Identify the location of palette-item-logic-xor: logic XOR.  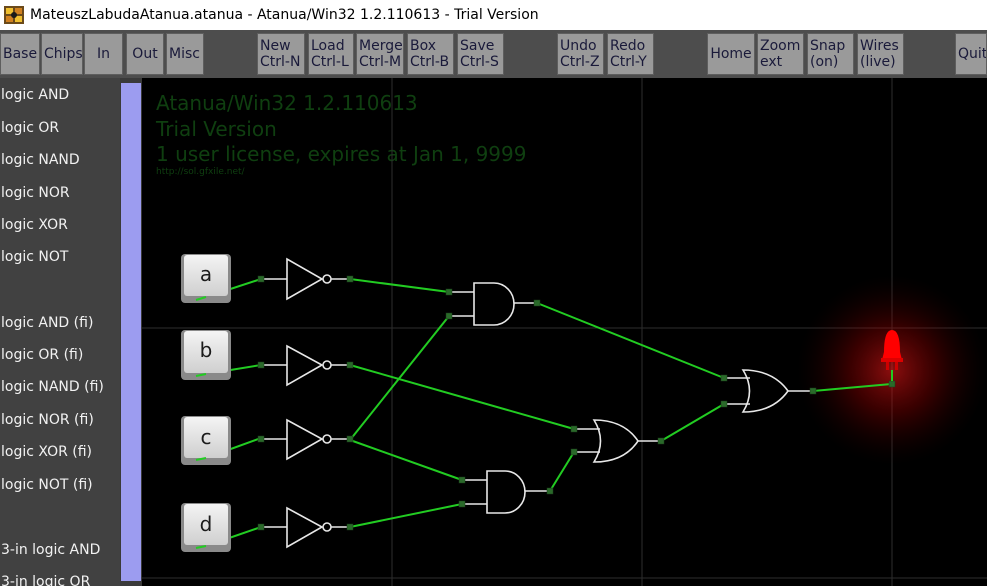
(34, 225).